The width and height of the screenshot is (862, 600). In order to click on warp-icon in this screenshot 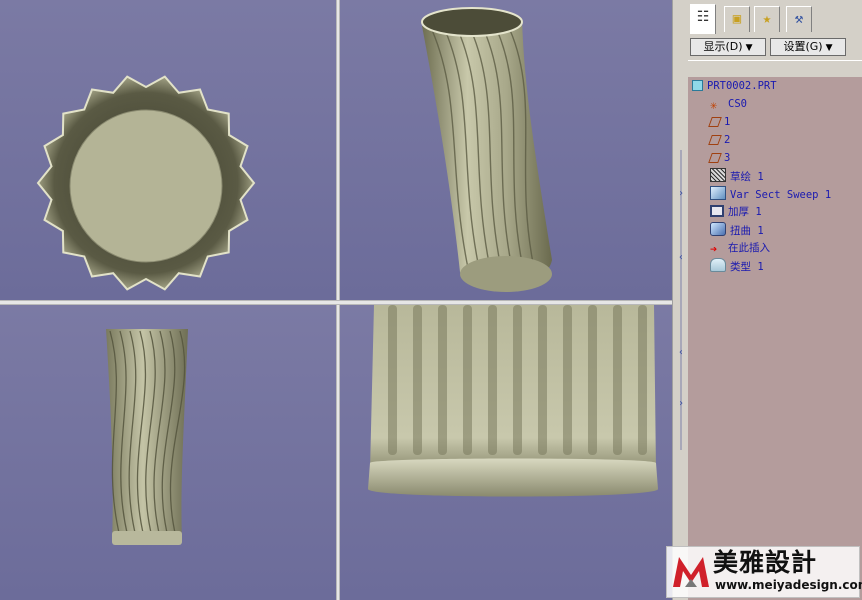, I will do `click(718, 229)`.